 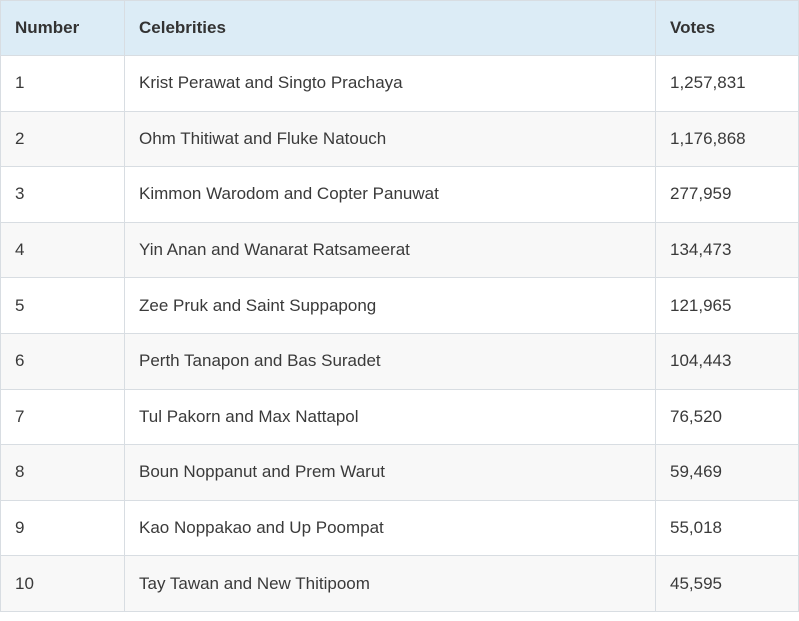 What do you see at coordinates (390, 528) in the screenshot?
I see `cell-celebrities: Kao Noppakao and Up Poompat` at bounding box center [390, 528].